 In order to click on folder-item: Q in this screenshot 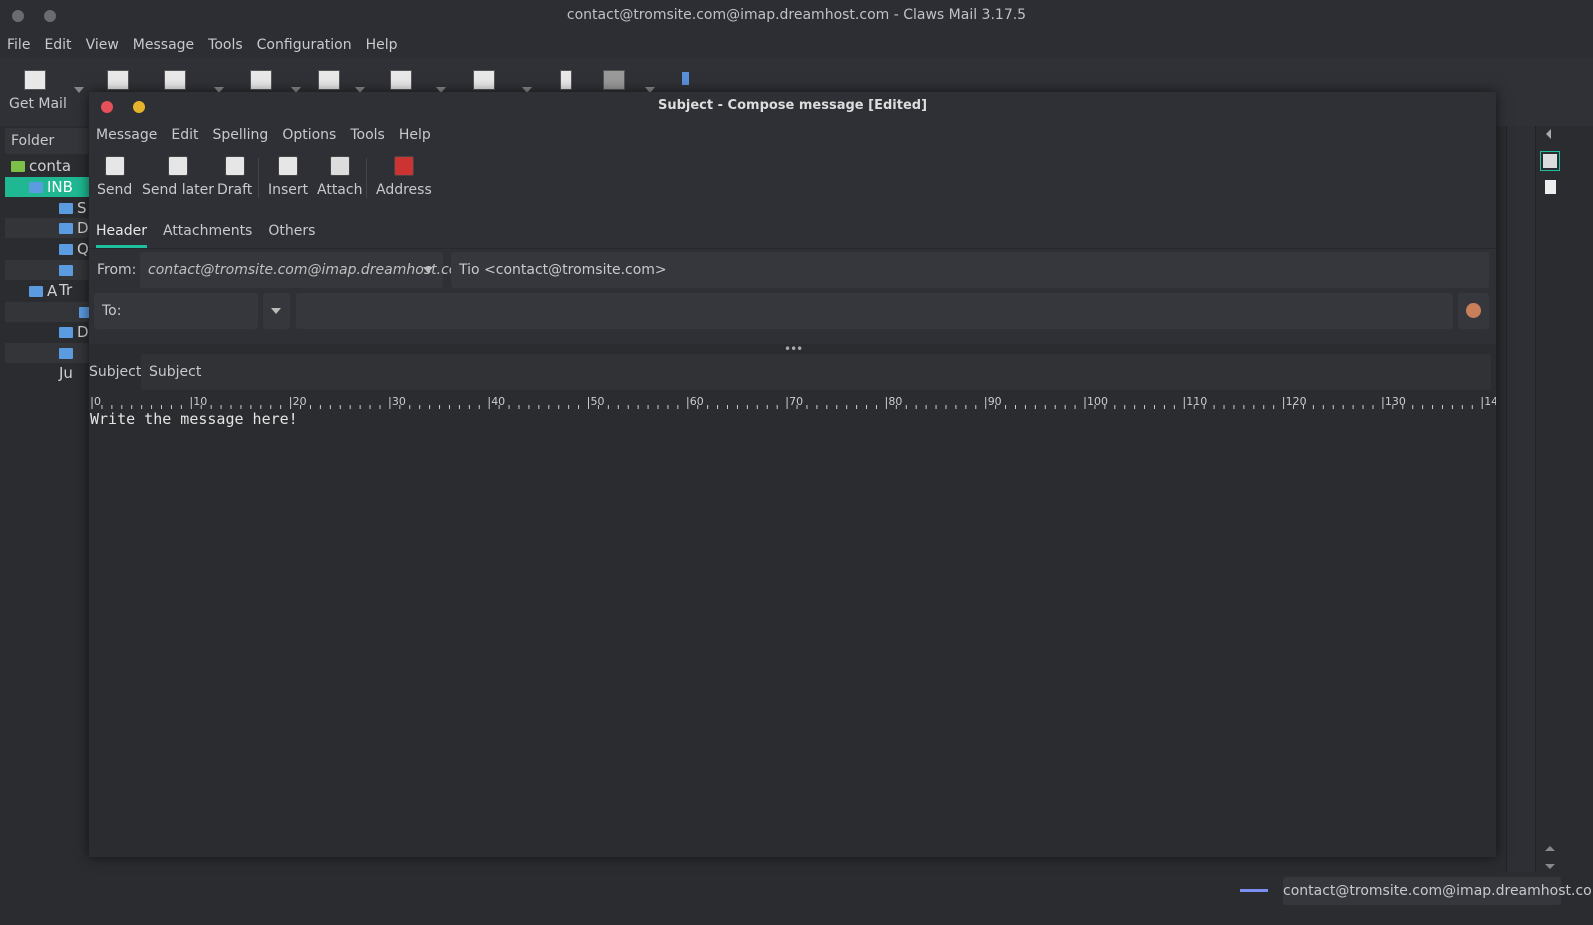, I will do `click(47, 249)`.